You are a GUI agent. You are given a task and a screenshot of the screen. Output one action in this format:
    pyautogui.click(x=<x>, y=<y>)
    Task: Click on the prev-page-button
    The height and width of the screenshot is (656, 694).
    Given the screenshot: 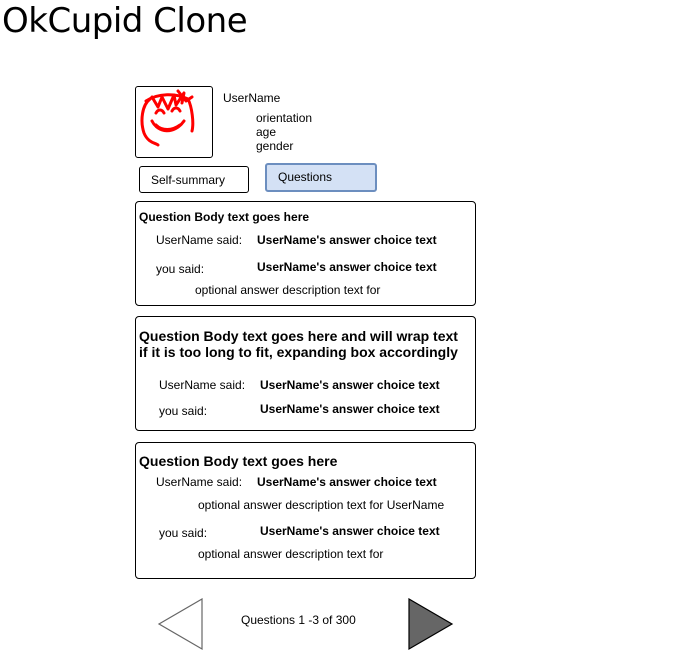 What is the action you would take?
    pyautogui.click(x=180, y=624)
    